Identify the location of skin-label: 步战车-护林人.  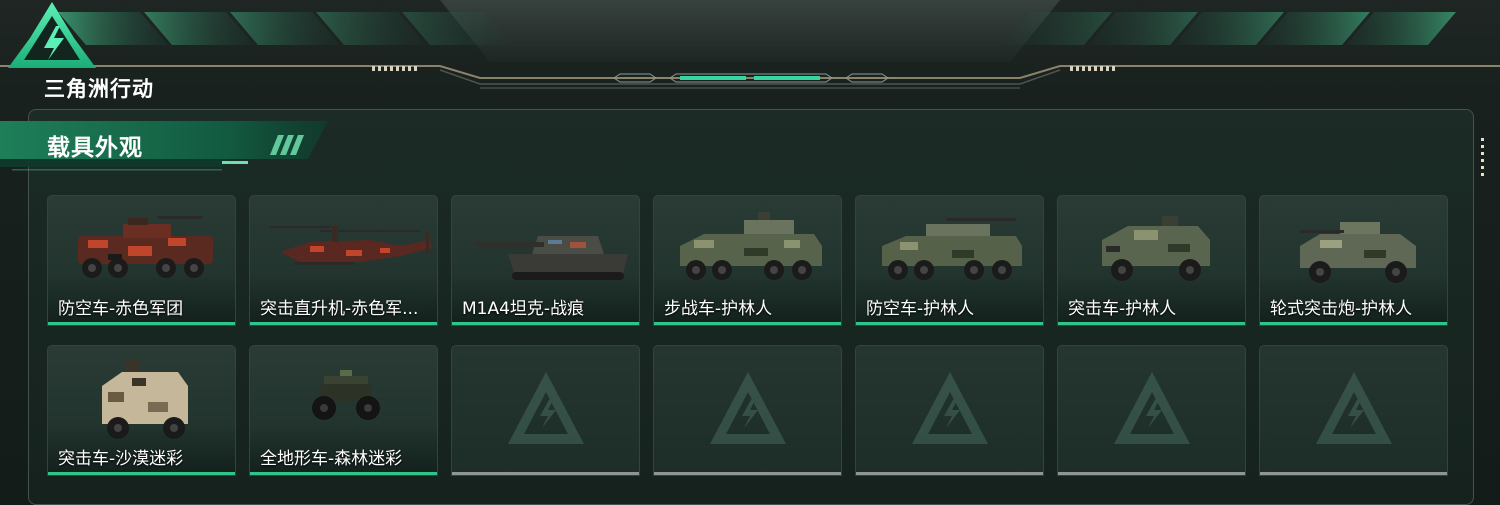
(718, 309).